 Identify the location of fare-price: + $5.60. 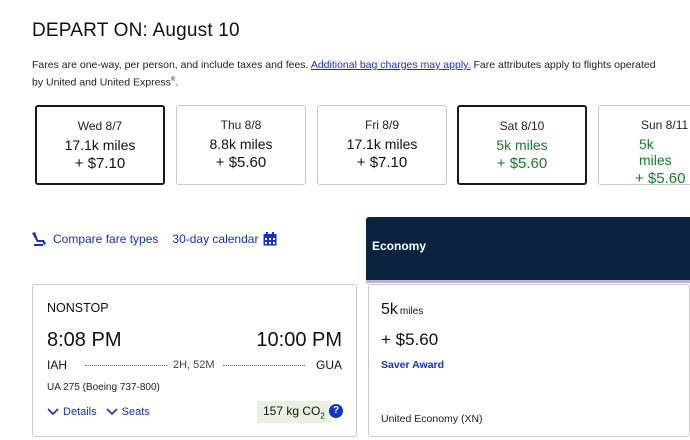
(410, 339).